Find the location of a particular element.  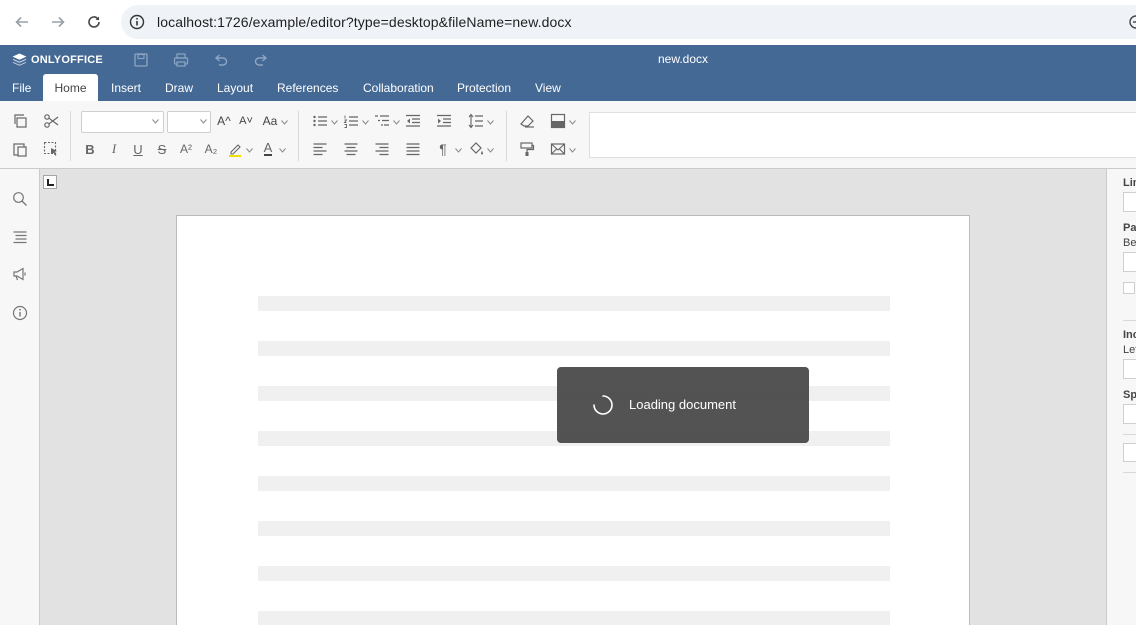

paste-icon is located at coordinates (20, 150).